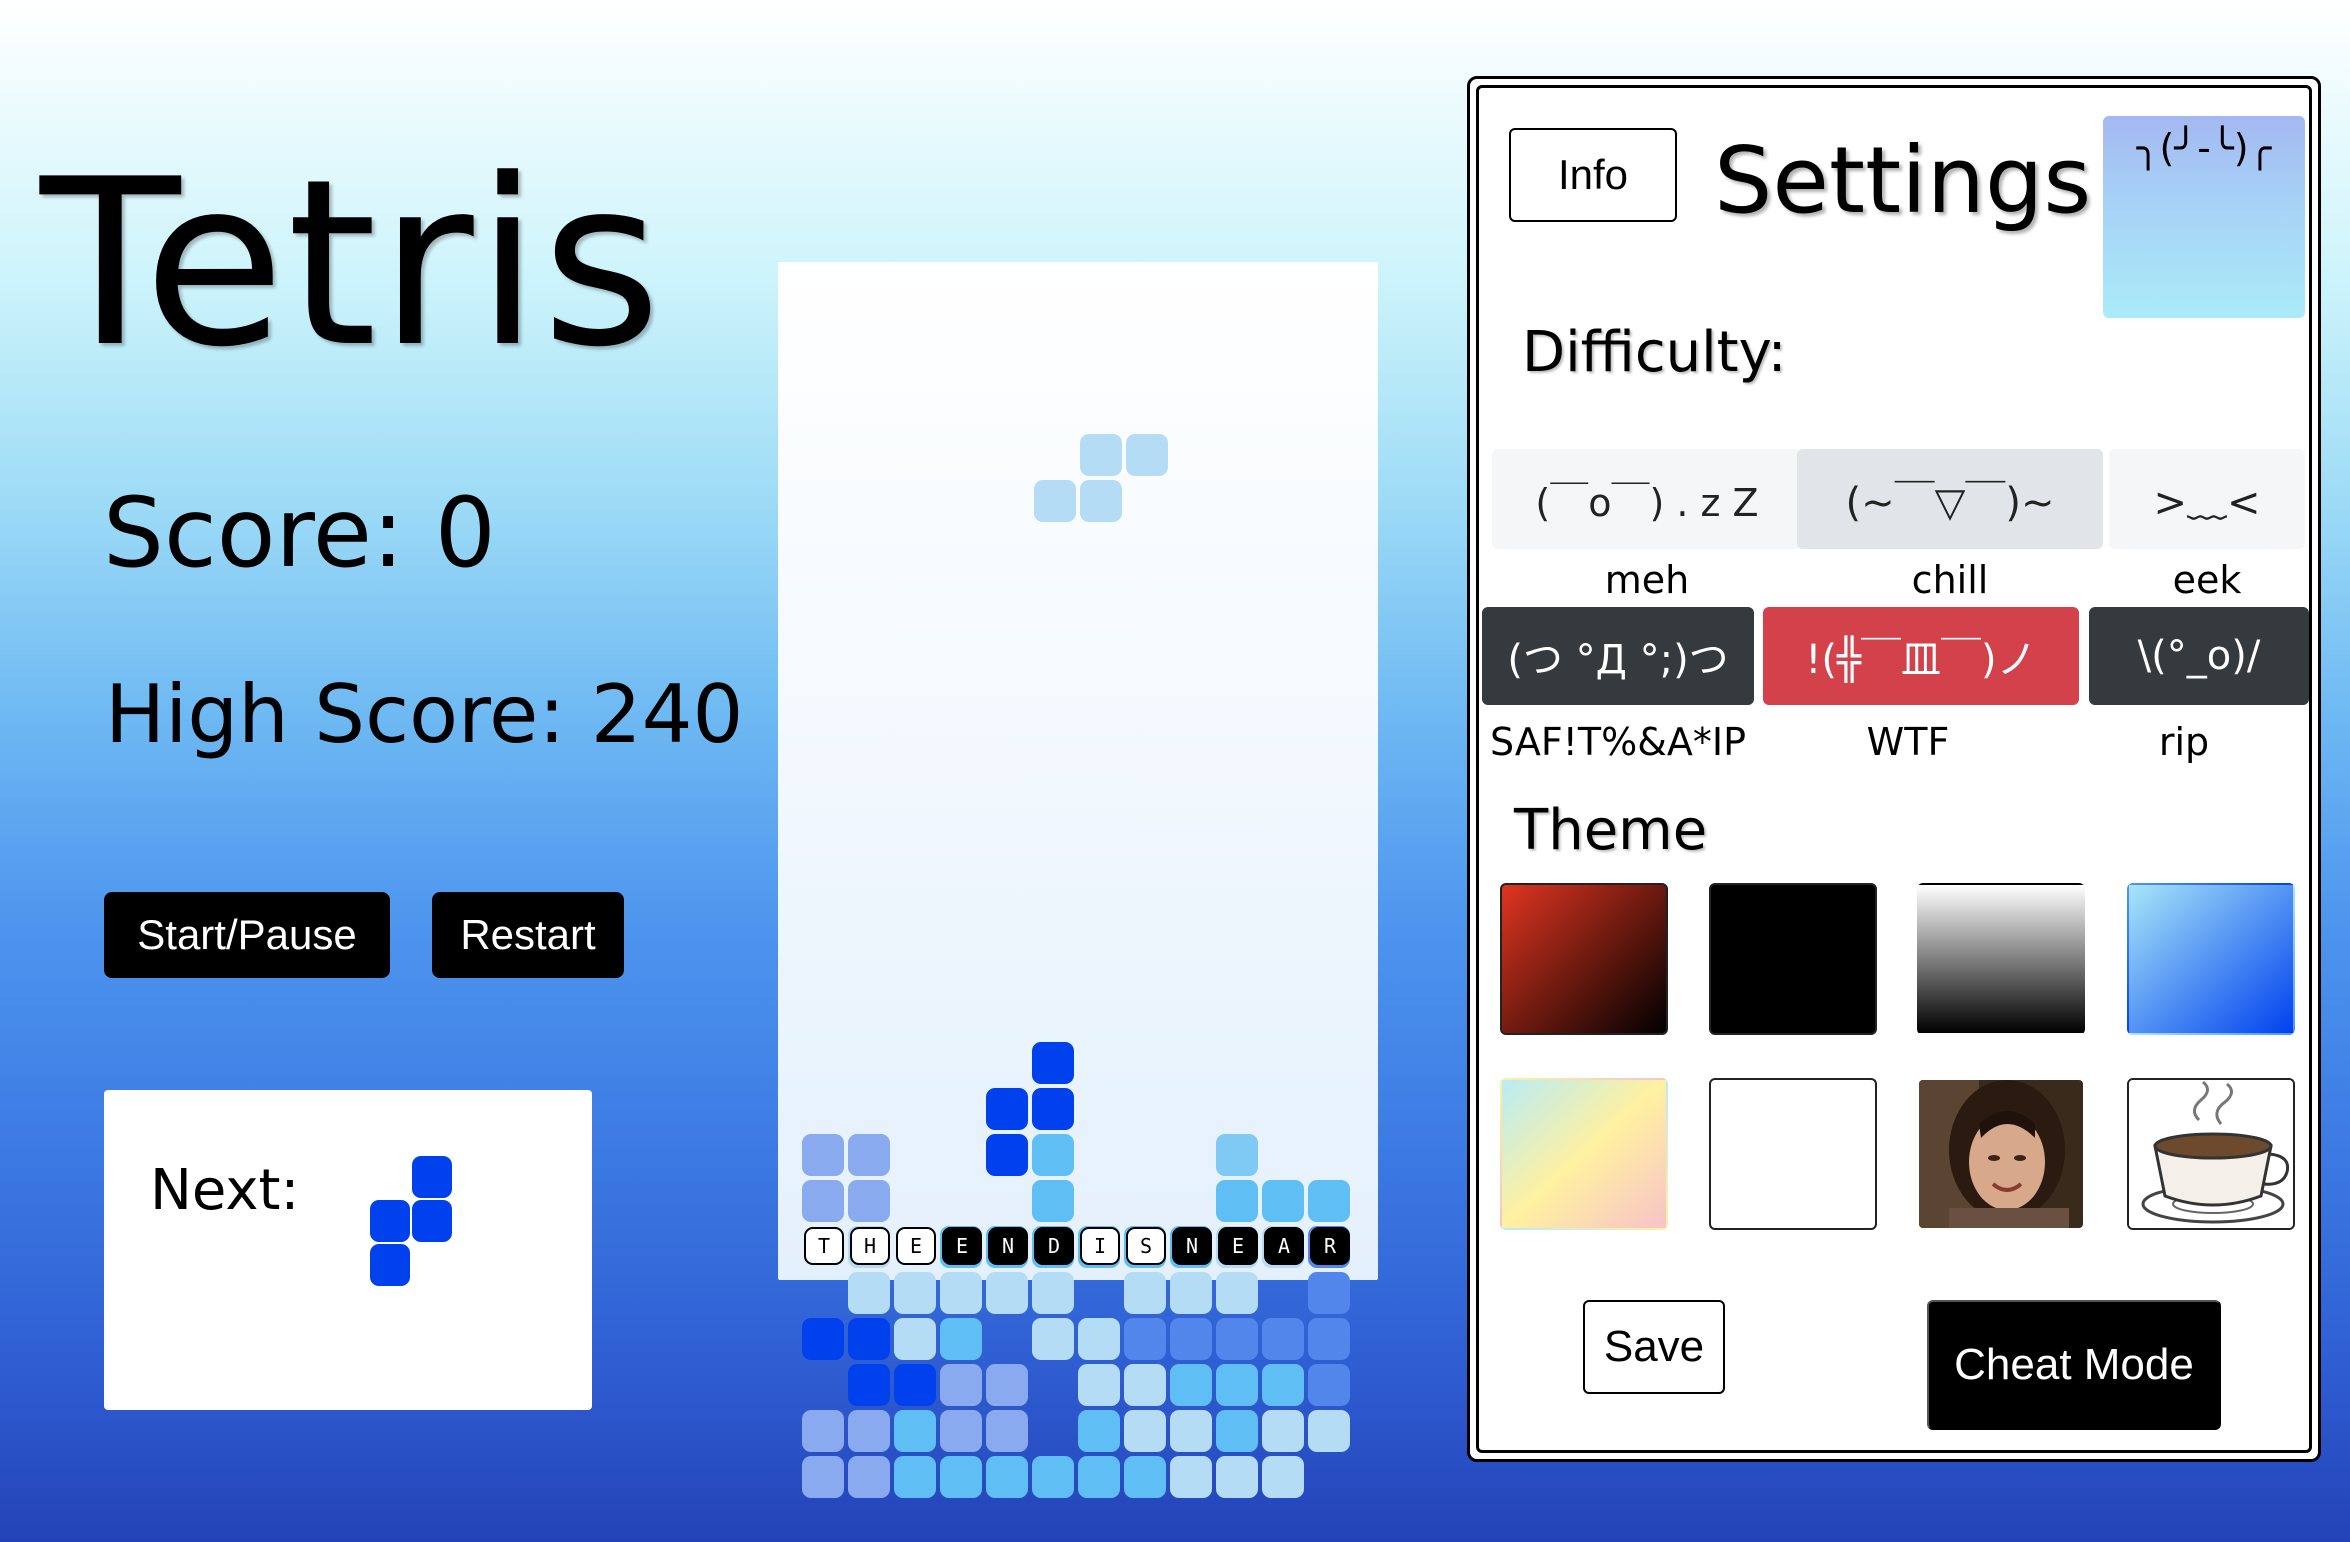 The image size is (2350, 1542). I want to click on theme-label: Theme, so click(1611, 830).